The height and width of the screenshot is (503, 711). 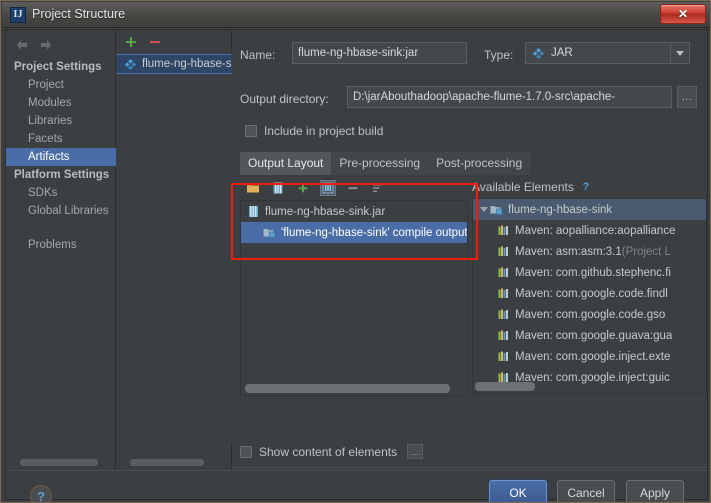 What do you see at coordinates (284, 99) in the screenshot?
I see `output-directory-label: Output directory:` at bounding box center [284, 99].